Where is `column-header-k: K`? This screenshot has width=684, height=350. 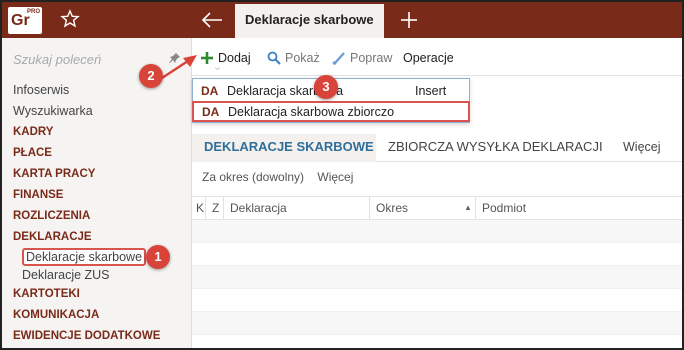 column-header-k: K is located at coordinates (199, 208).